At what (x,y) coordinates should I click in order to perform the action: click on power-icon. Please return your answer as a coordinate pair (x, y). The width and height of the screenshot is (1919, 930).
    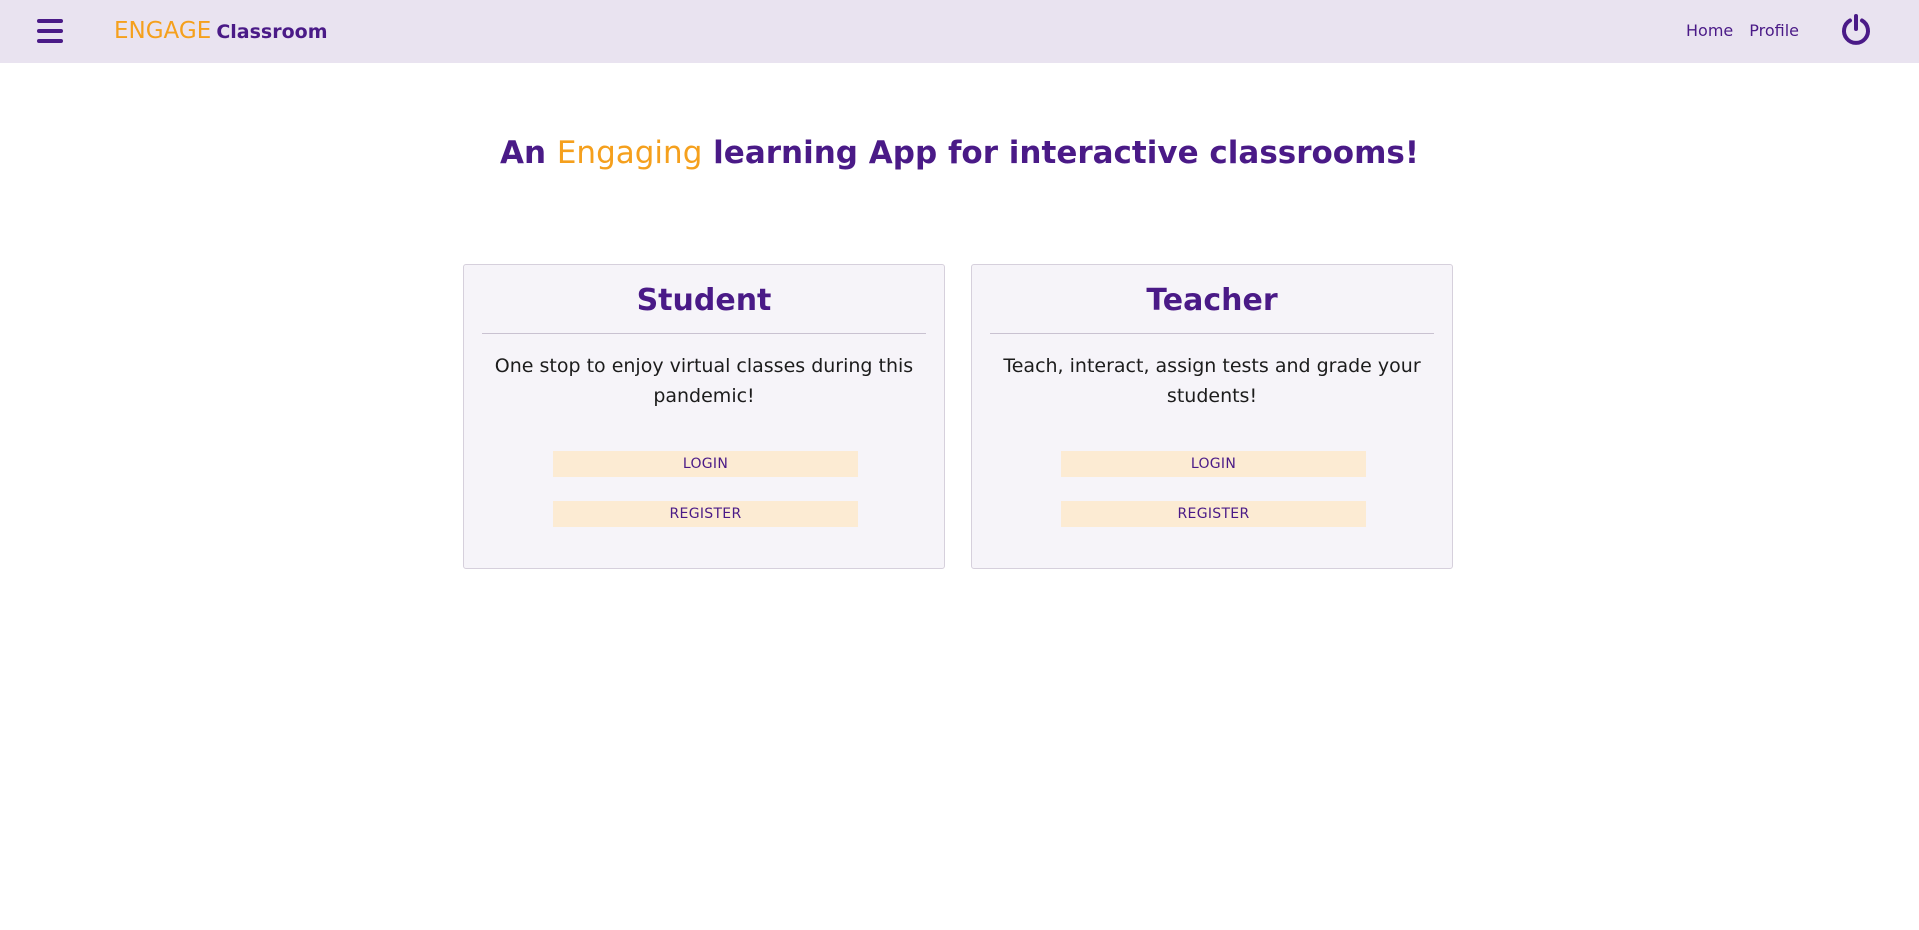
    Looking at the image, I should click on (1856, 30).